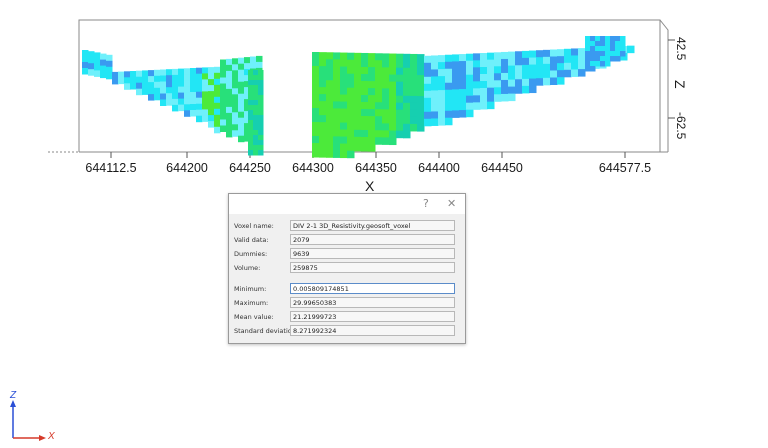 The width and height of the screenshot is (768, 448). I want to click on field-standard-deviation: Standard deviation: 8.271992324, so click(347, 332).